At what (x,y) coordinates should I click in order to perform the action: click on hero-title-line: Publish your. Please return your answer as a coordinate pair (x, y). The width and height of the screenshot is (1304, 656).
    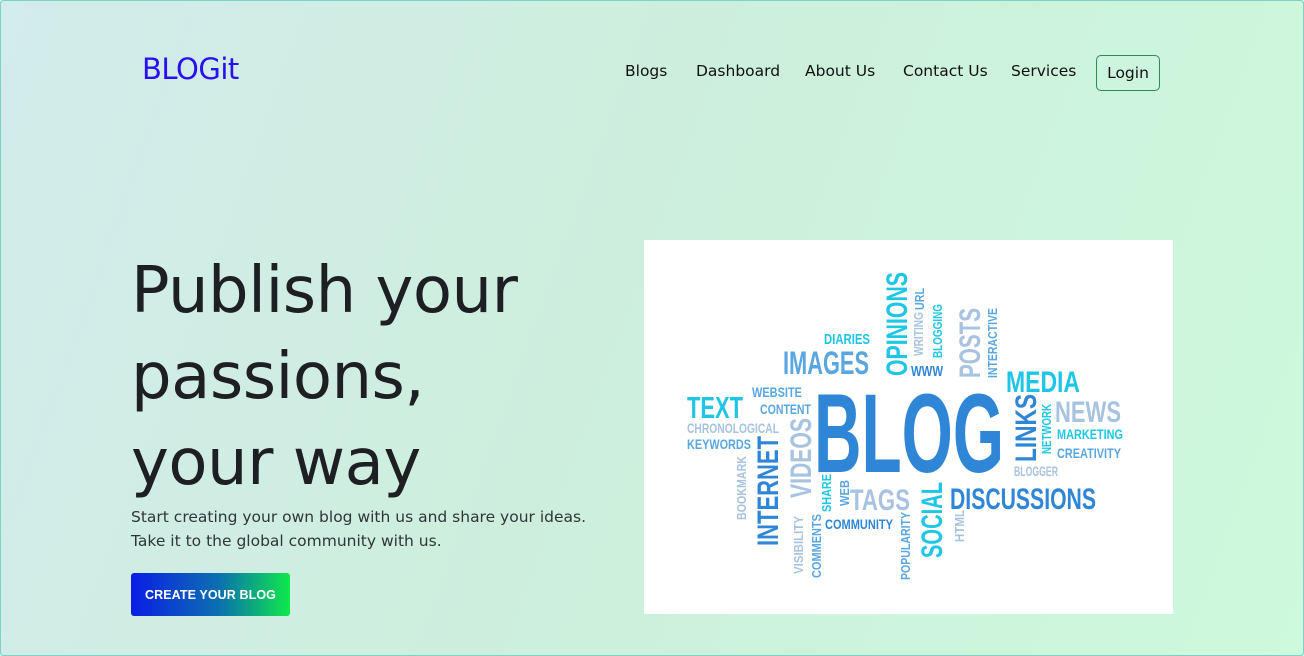
    Looking at the image, I should click on (324, 291).